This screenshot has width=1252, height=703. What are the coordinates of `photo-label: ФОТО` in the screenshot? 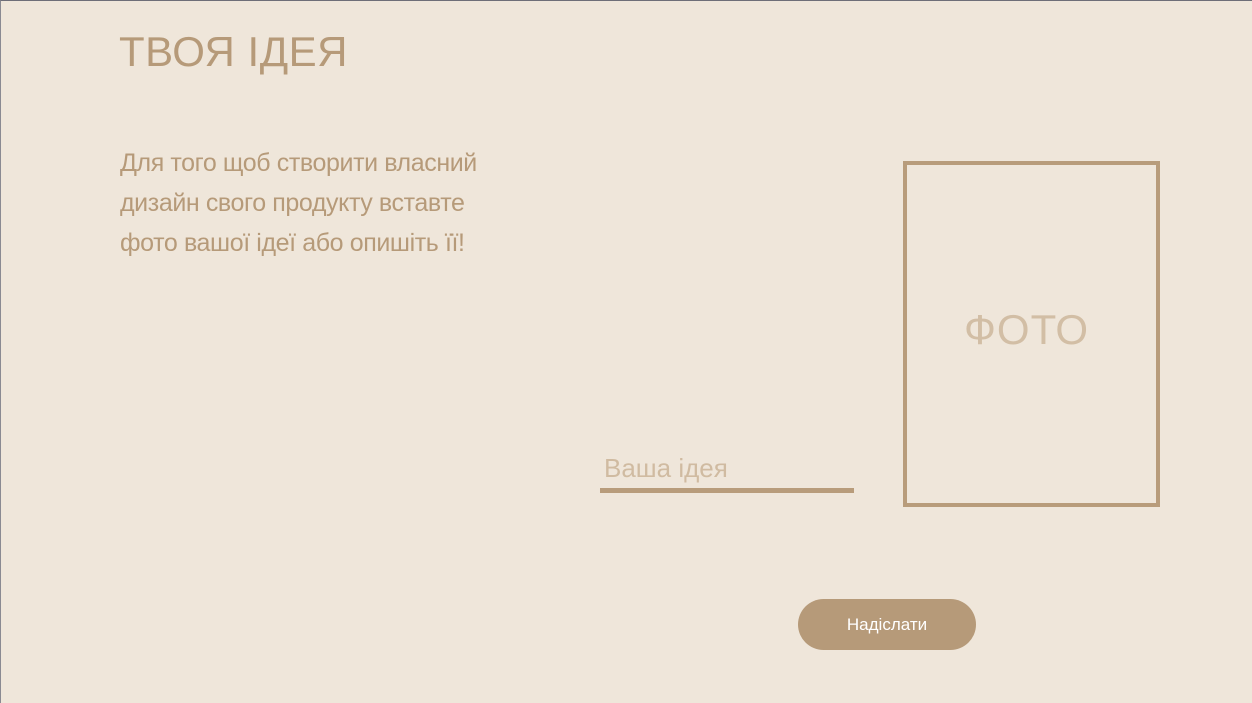 It's located at (1026, 329).